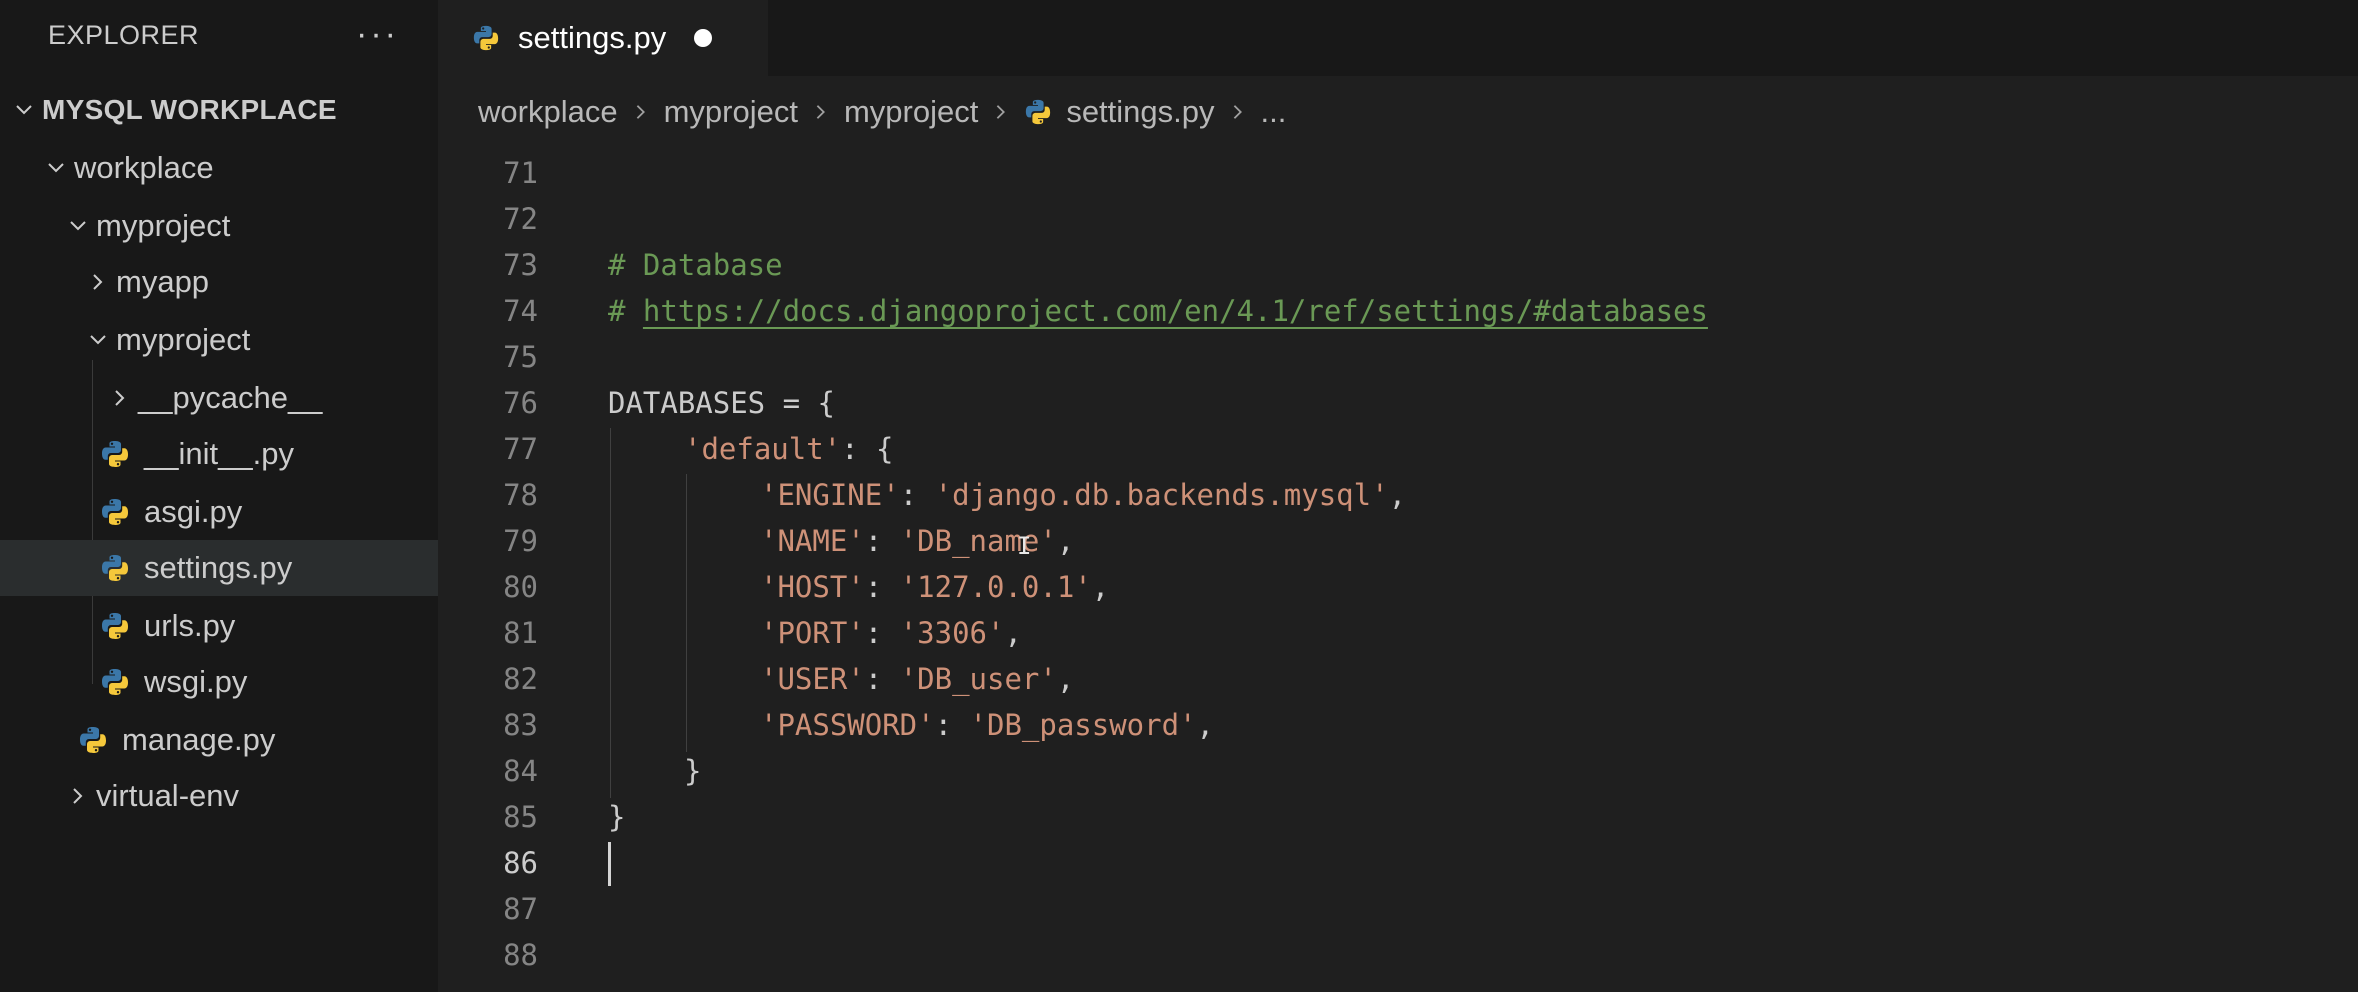 This screenshot has height=992, width=2358. What do you see at coordinates (1398, 265) in the screenshot?
I see `code-line-73: 73 # Database` at bounding box center [1398, 265].